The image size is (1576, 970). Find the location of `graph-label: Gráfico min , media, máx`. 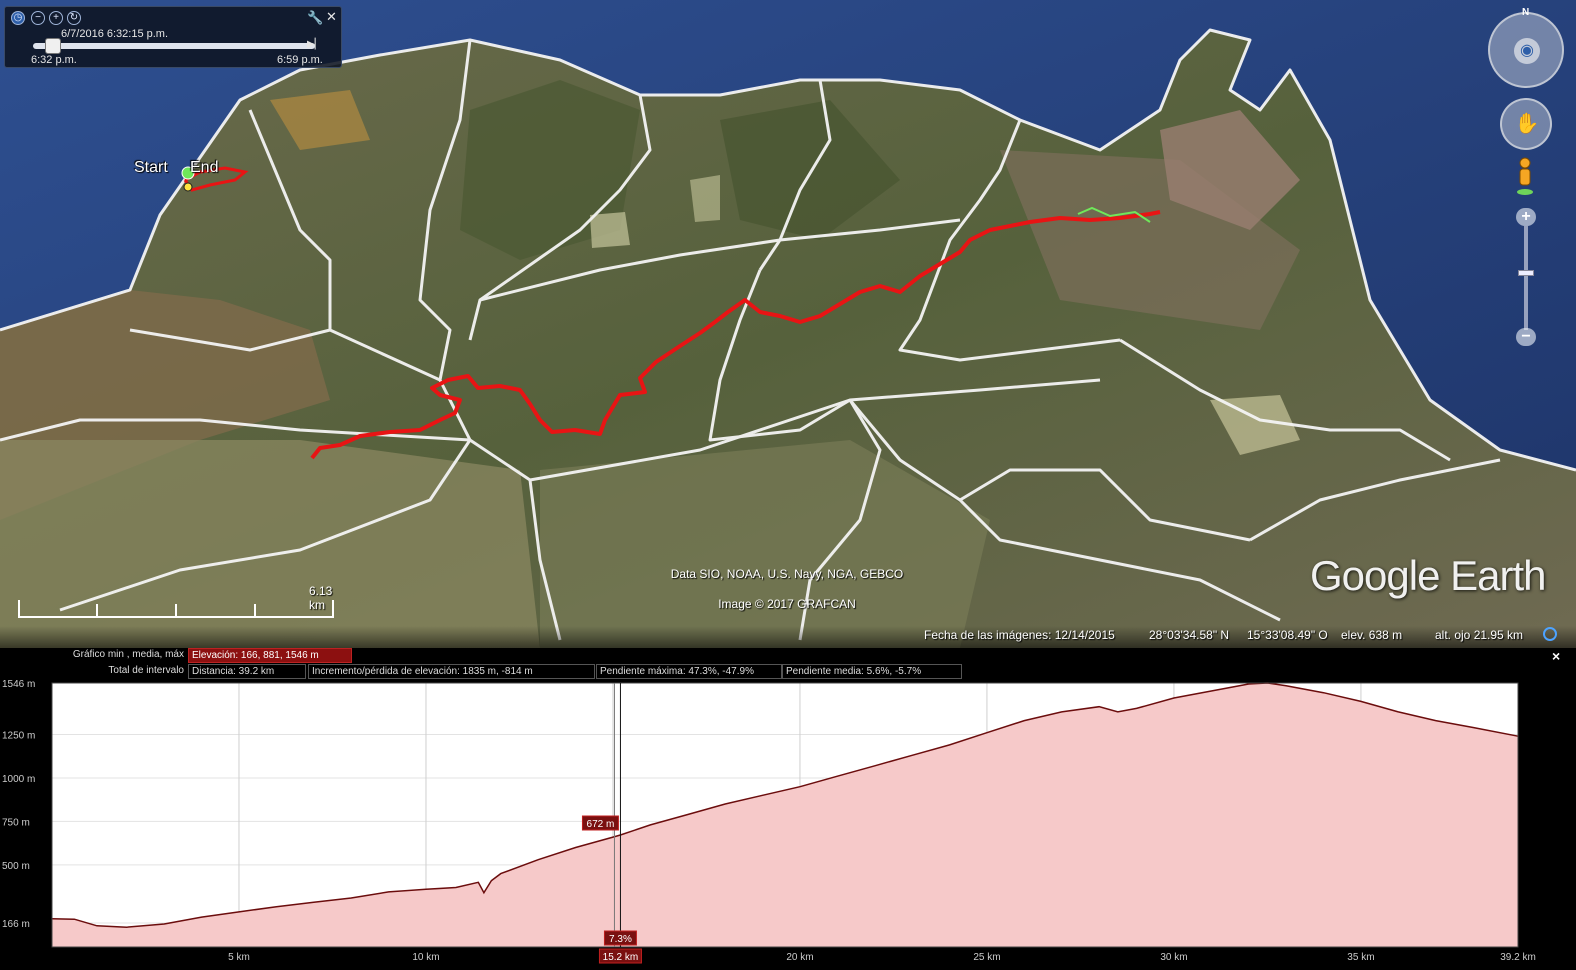

graph-label: Gráfico min , media, máx is located at coordinates (128, 654).